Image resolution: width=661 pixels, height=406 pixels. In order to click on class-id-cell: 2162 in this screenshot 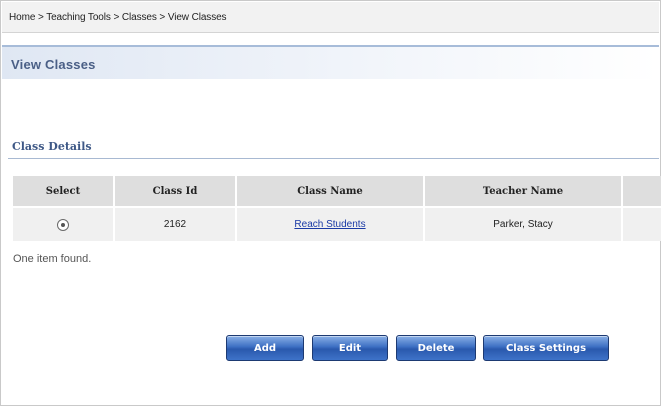, I will do `click(175, 223)`.